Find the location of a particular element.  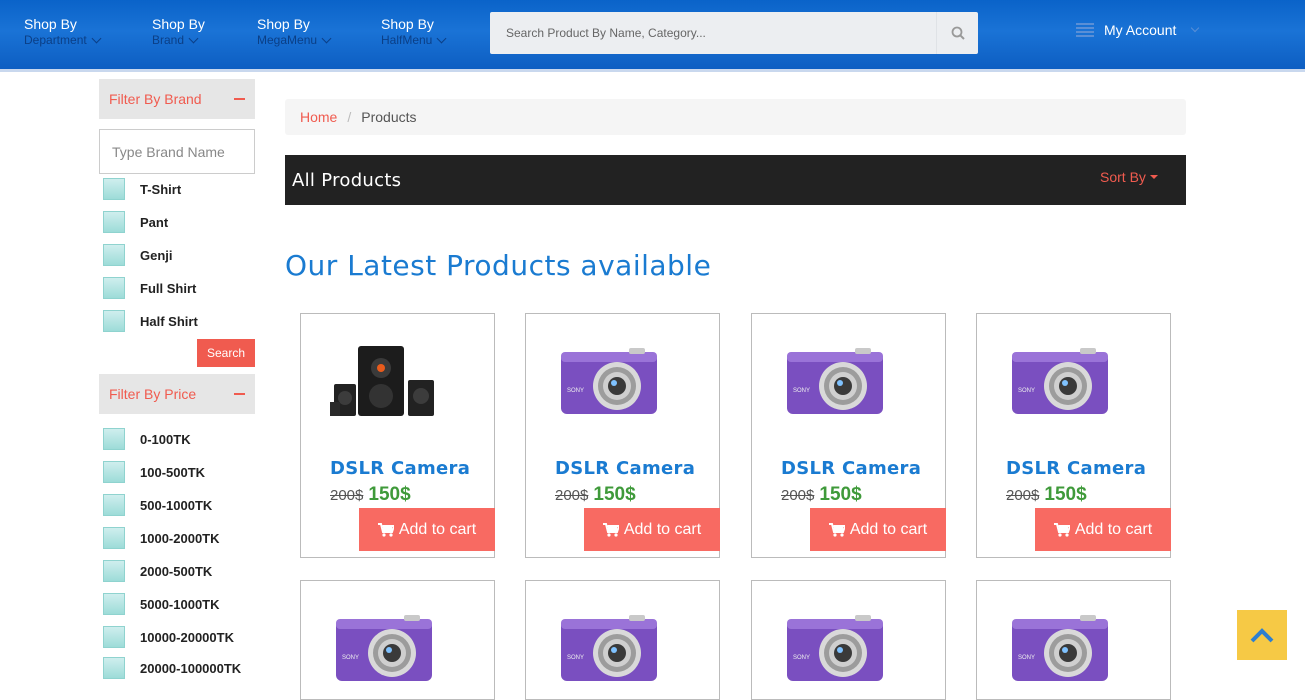

checkbox-label: Pant is located at coordinates (154, 222).